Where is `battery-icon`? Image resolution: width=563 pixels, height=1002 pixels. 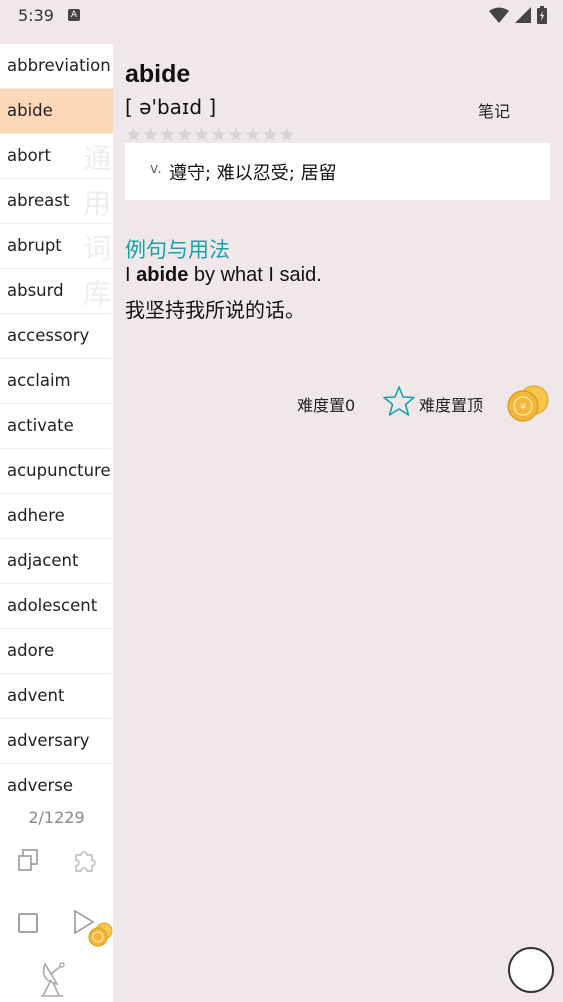 battery-icon is located at coordinates (542, 15).